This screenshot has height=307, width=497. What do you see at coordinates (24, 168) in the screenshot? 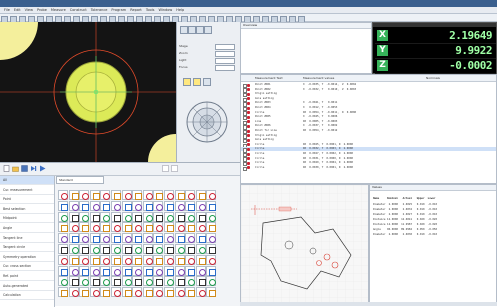
I see `save-icon` at bounding box center [24, 168].